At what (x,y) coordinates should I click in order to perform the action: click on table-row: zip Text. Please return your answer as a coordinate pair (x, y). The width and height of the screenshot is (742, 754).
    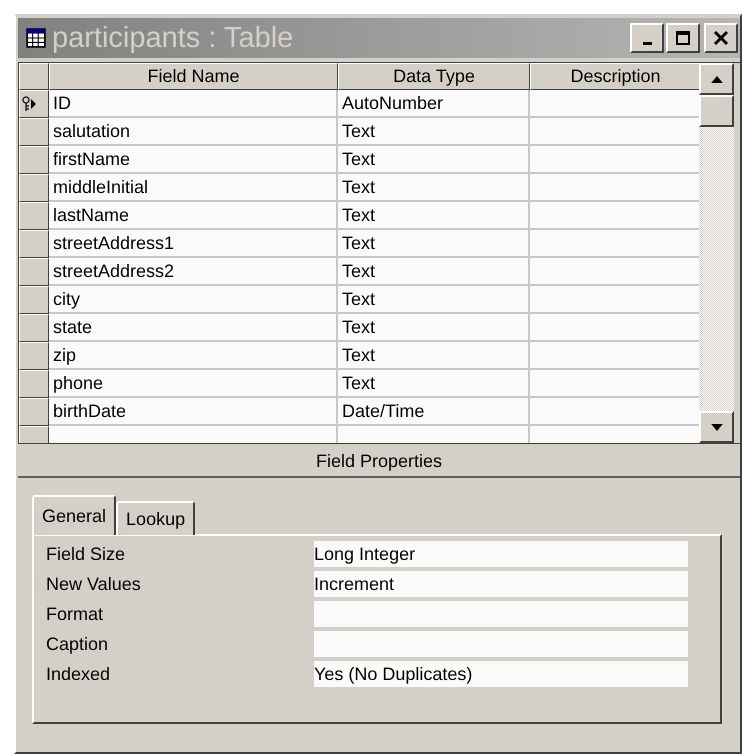
    Looking at the image, I should click on (359, 356).